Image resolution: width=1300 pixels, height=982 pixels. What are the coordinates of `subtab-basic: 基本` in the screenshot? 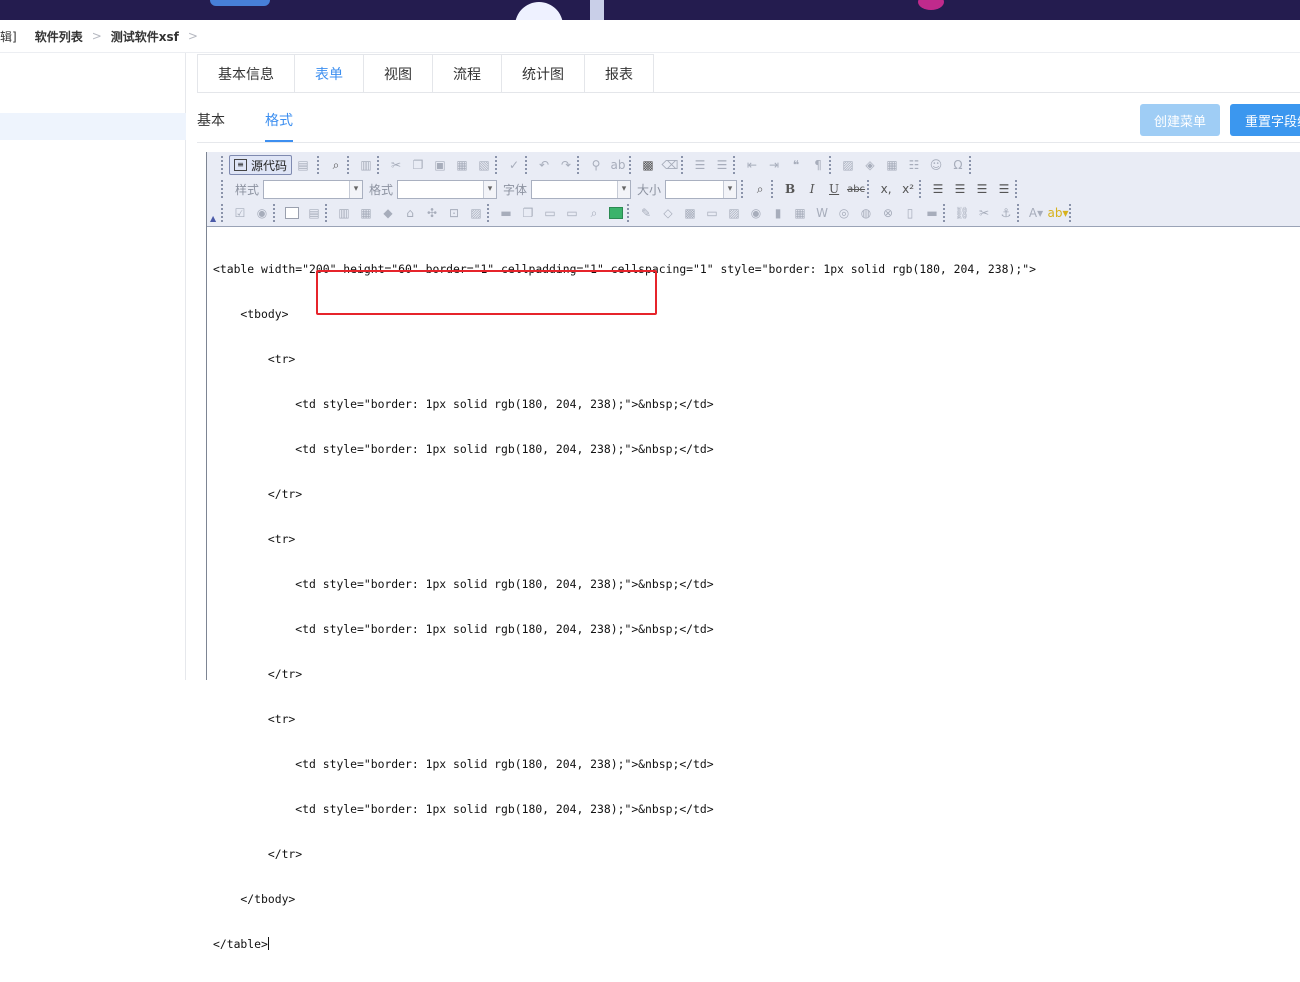 It's located at (211, 123).